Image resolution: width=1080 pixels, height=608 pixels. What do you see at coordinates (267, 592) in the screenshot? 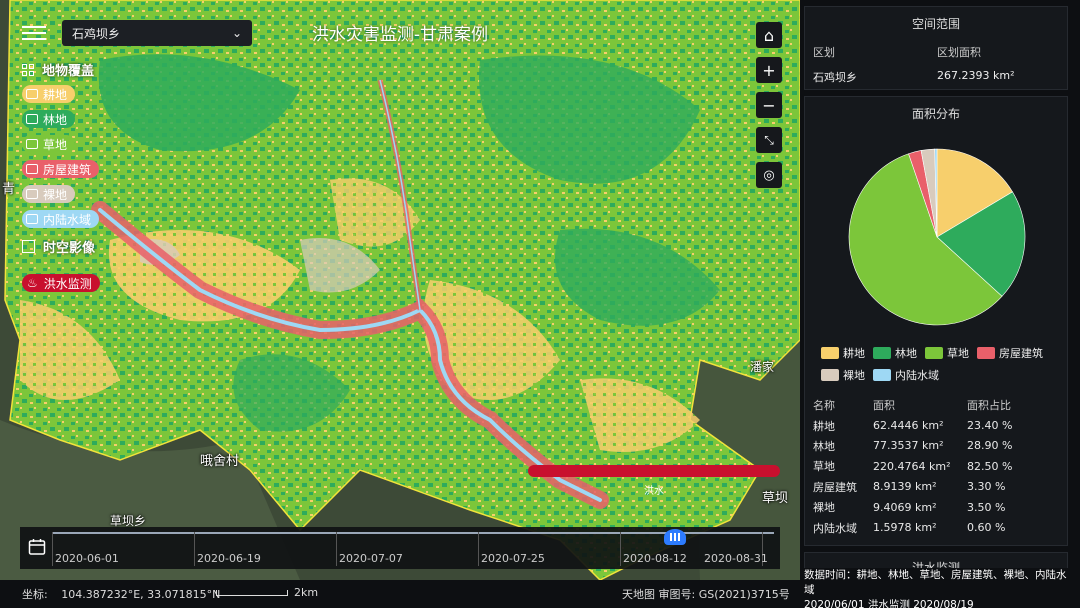
I see `scale-bar: 2km` at bounding box center [267, 592].